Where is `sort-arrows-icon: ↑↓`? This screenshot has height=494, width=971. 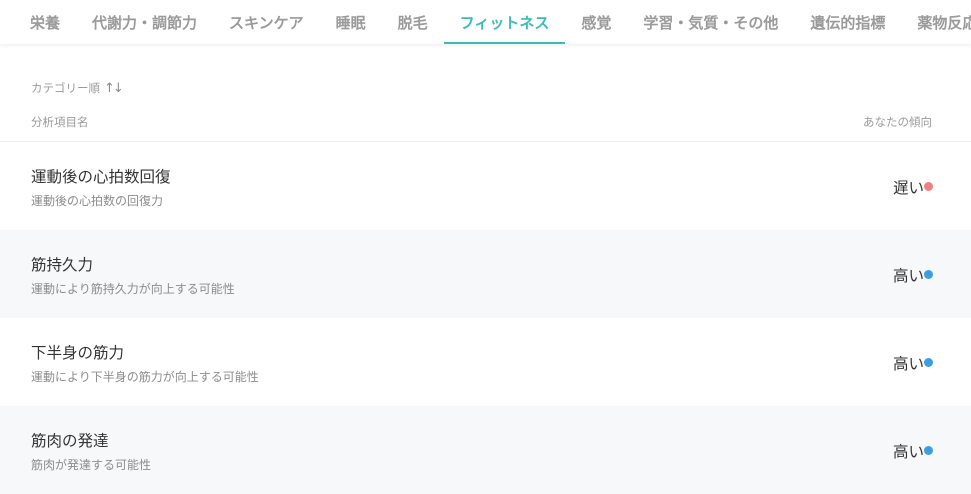
sort-arrows-icon: ↑↓ is located at coordinates (114, 88).